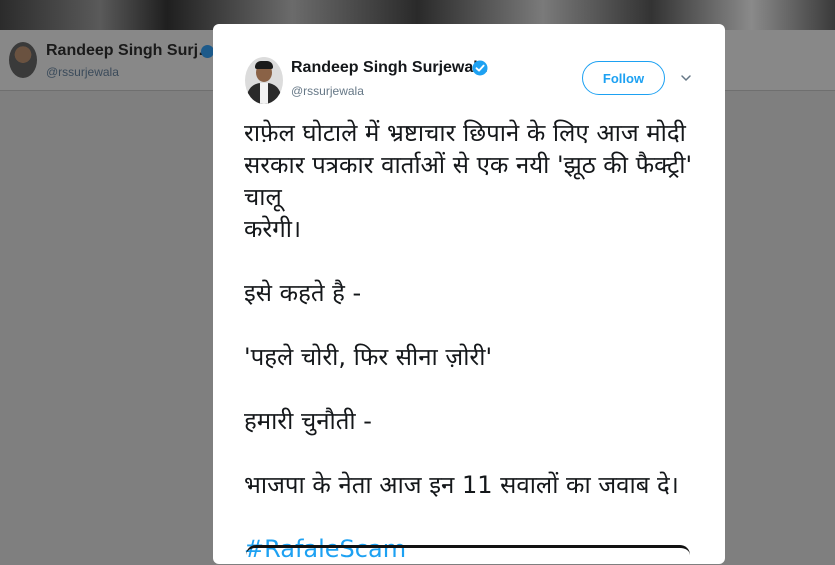 This screenshot has height=565, width=835. What do you see at coordinates (23, 60) in the screenshot?
I see `background-avatar` at bounding box center [23, 60].